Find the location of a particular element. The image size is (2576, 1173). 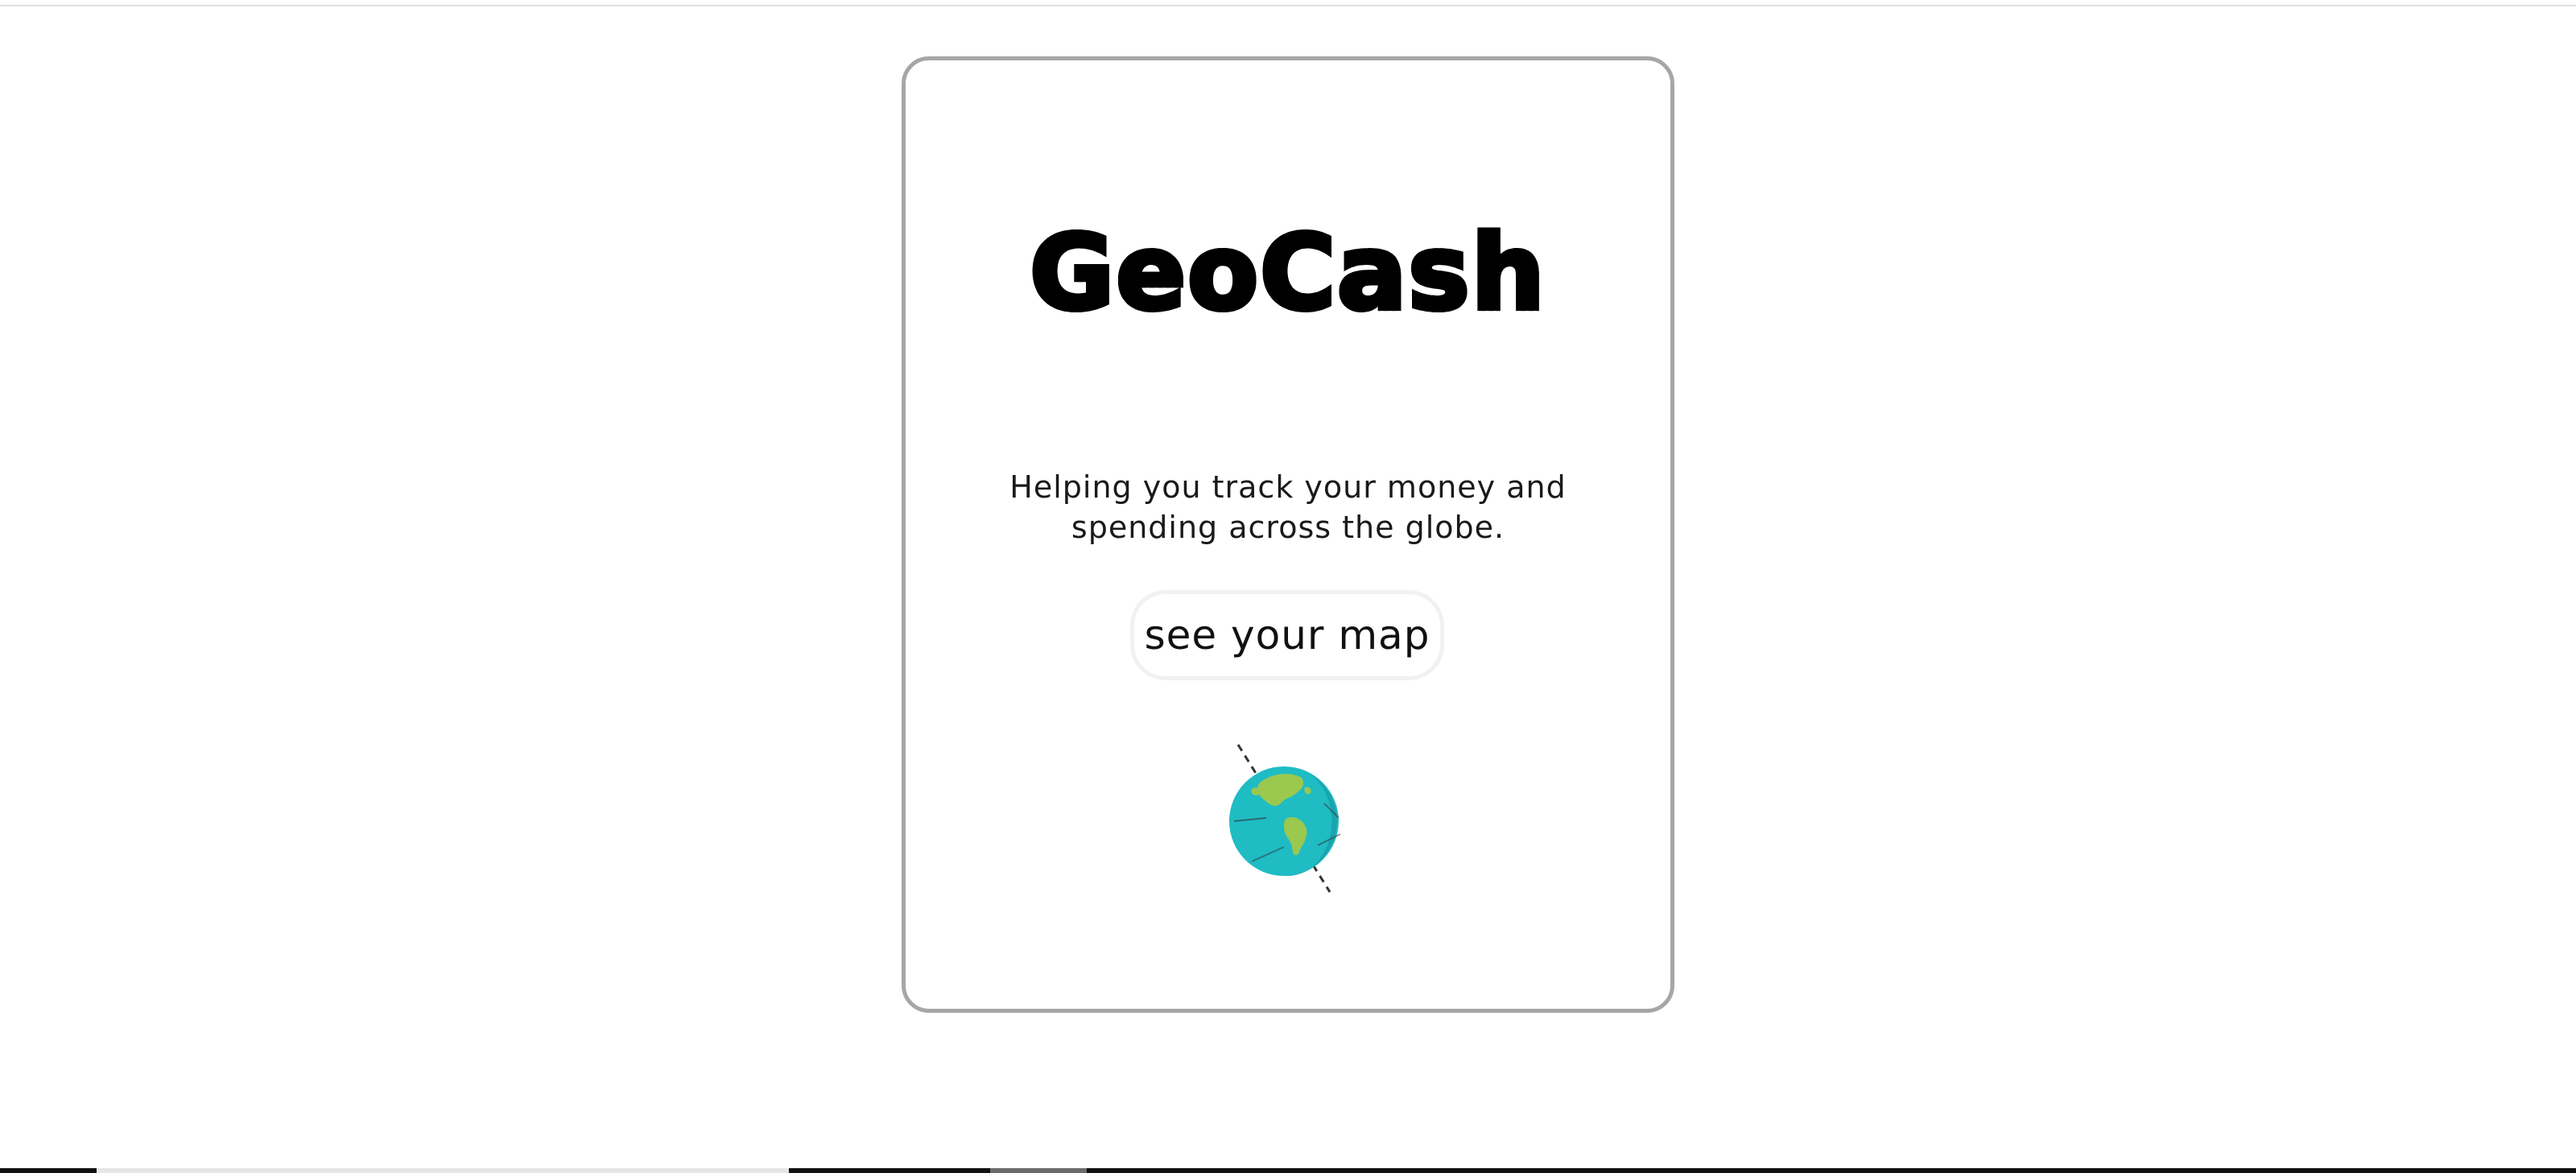

bottom-scroll-indicator is located at coordinates (1288, 1171).